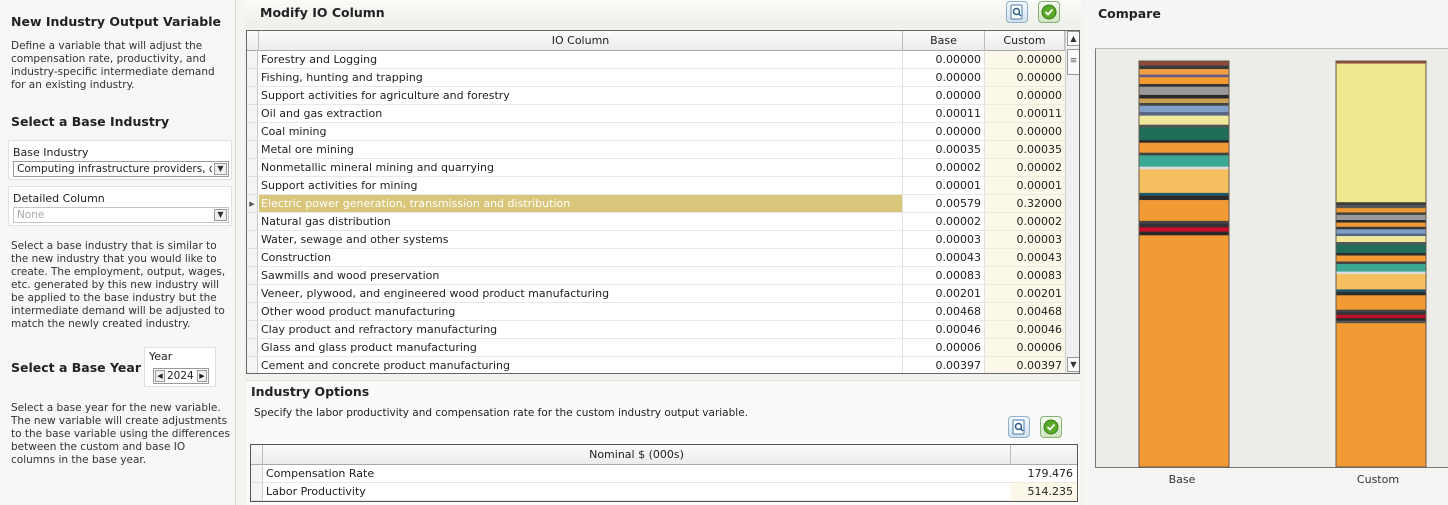 This screenshot has width=1448, height=505. Describe the element at coordinates (581, 60) in the screenshot. I see `io-column-cell: Forestry and Logging` at that location.